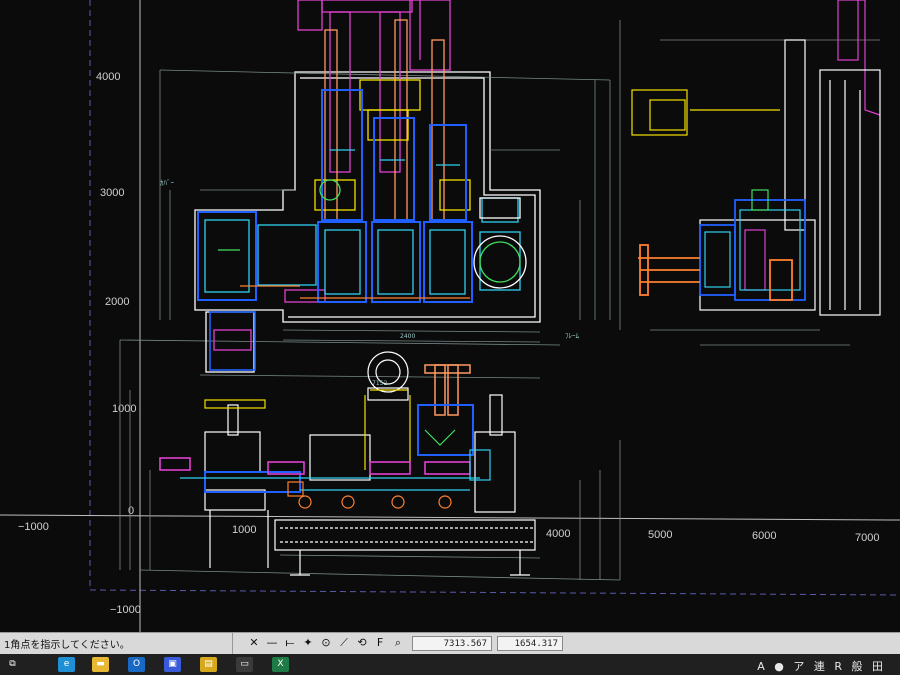 Image resolution: width=900 pixels, height=675 pixels. I want to click on snap-toolbar: ✕ — ⟝ ✦ ⊙ ⟋ ⟲ F ⌕, so click(326, 643).